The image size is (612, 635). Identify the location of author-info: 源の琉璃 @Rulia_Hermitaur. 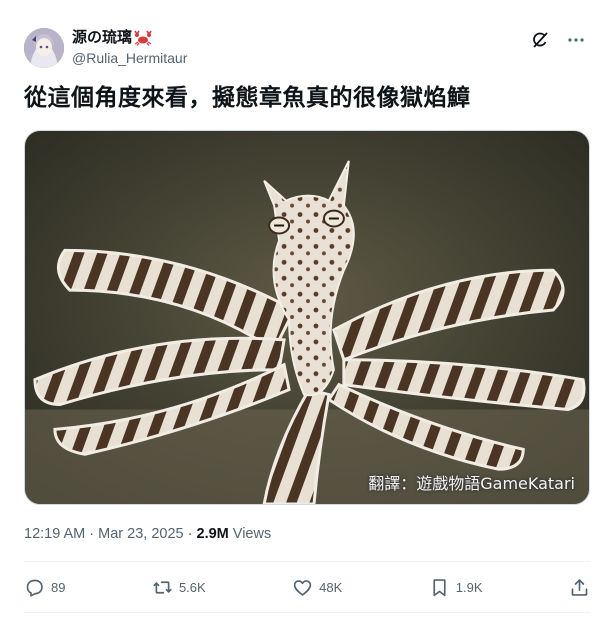
(129, 48).